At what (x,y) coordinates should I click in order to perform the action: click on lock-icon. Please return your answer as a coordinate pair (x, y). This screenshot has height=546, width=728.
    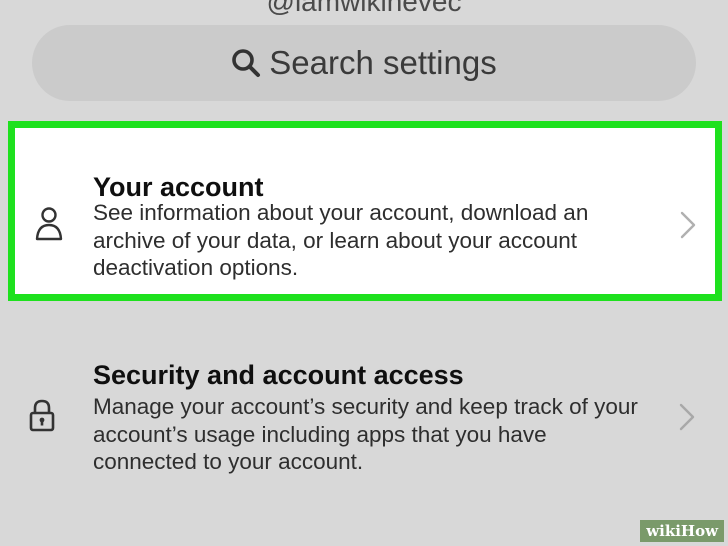
    Looking at the image, I should click on (42, 415).